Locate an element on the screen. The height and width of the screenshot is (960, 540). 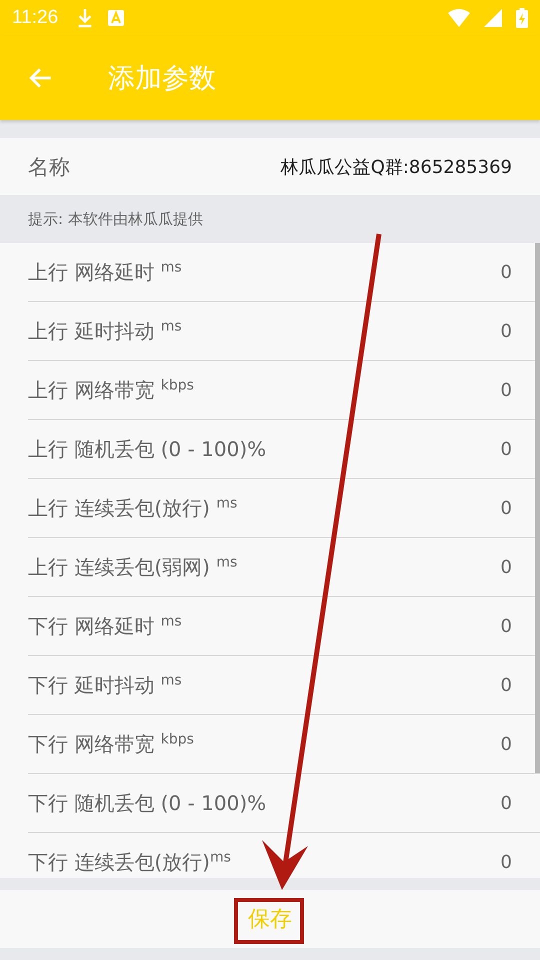
parameter-label: 上行 连续丢包(放行) $^{ms}$ is located at coordinates (133, 508).